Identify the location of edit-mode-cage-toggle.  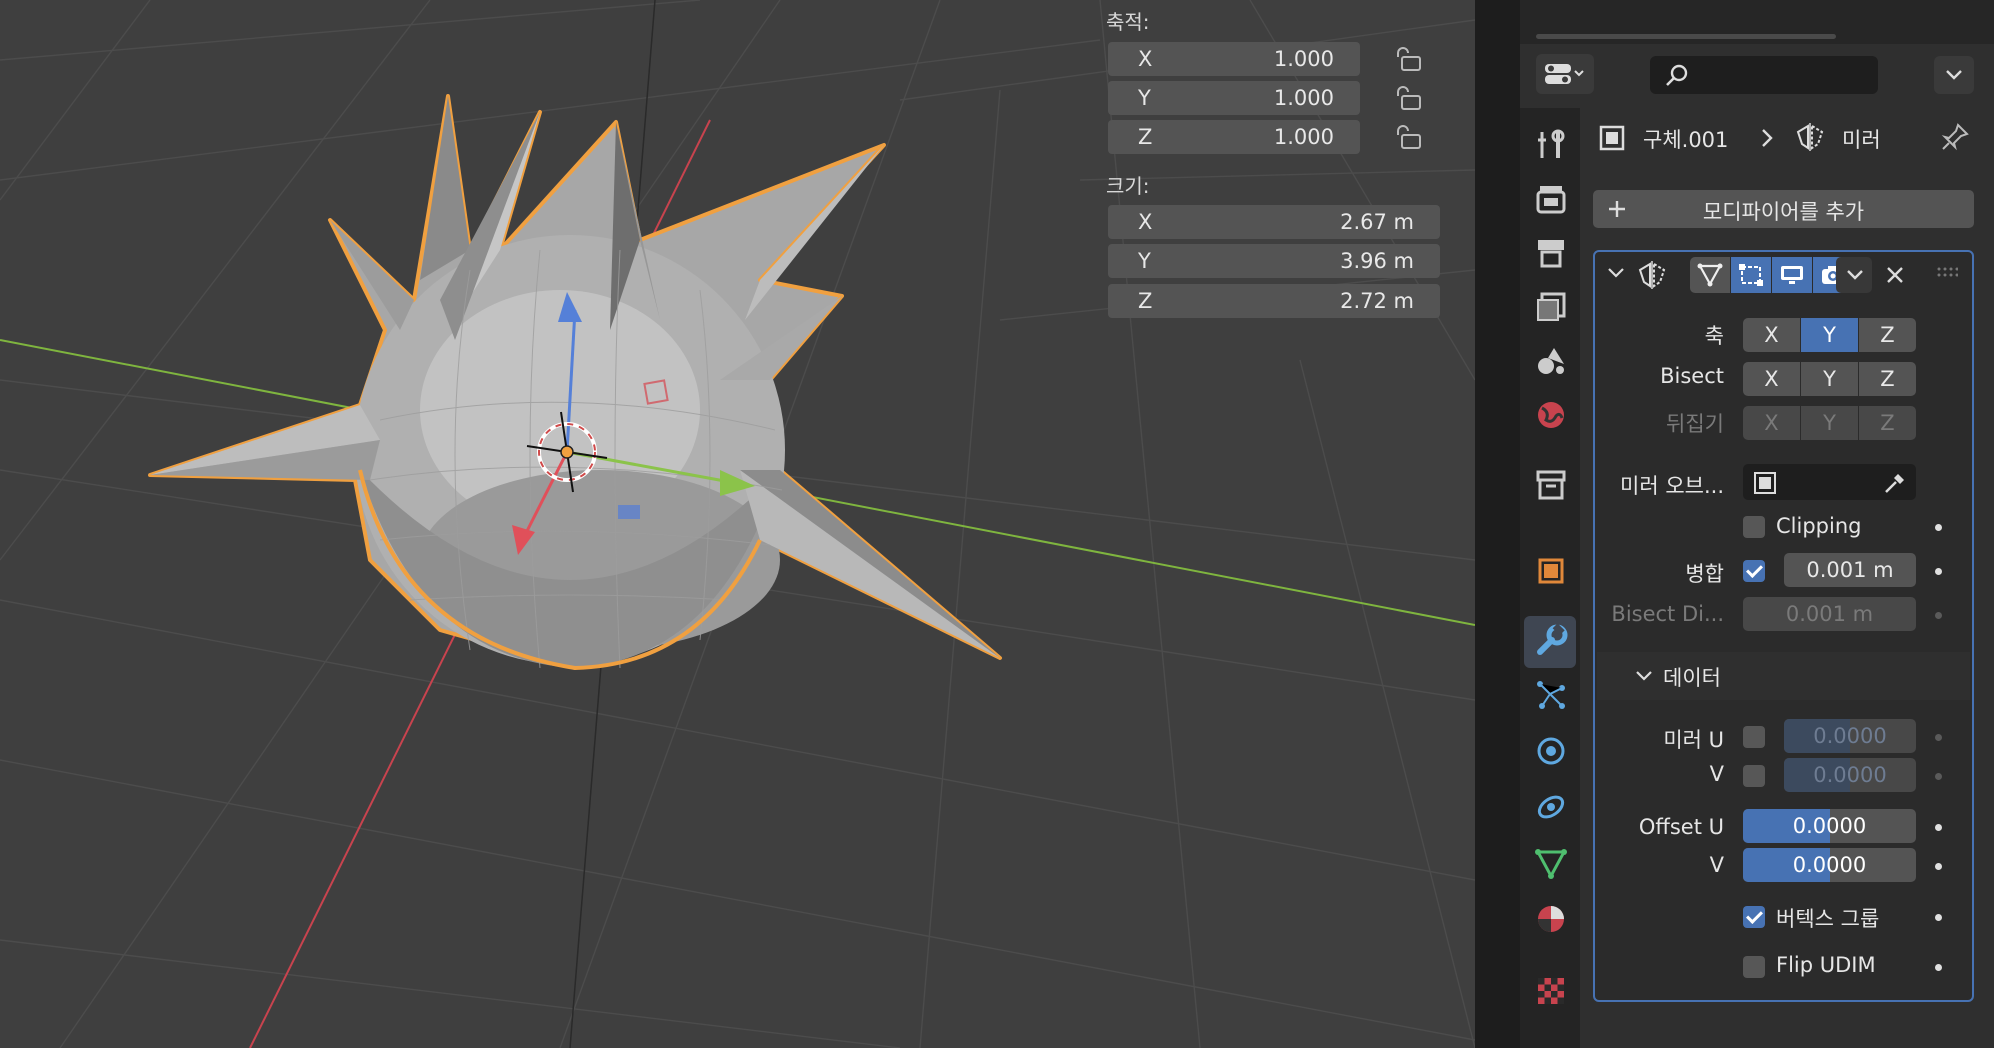
(1710, 275).